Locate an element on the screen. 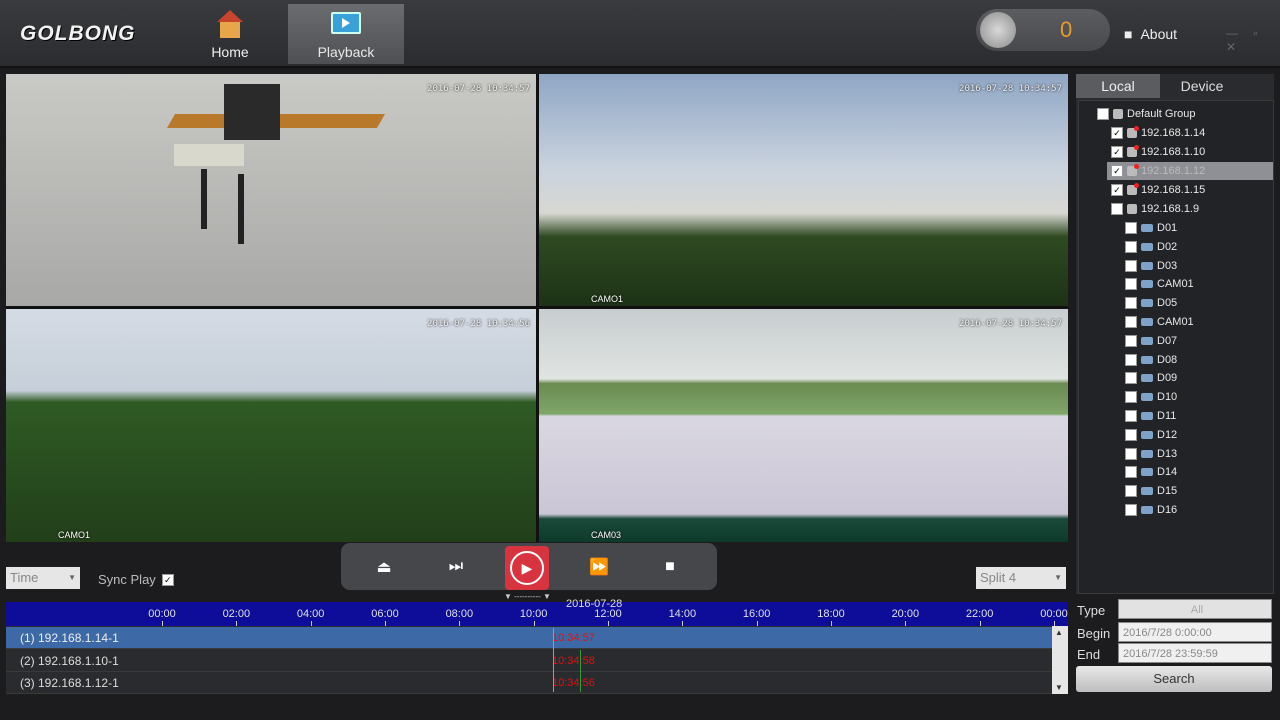  window-controls: — ▫ ✕ is located at coordinates (1253, 40).